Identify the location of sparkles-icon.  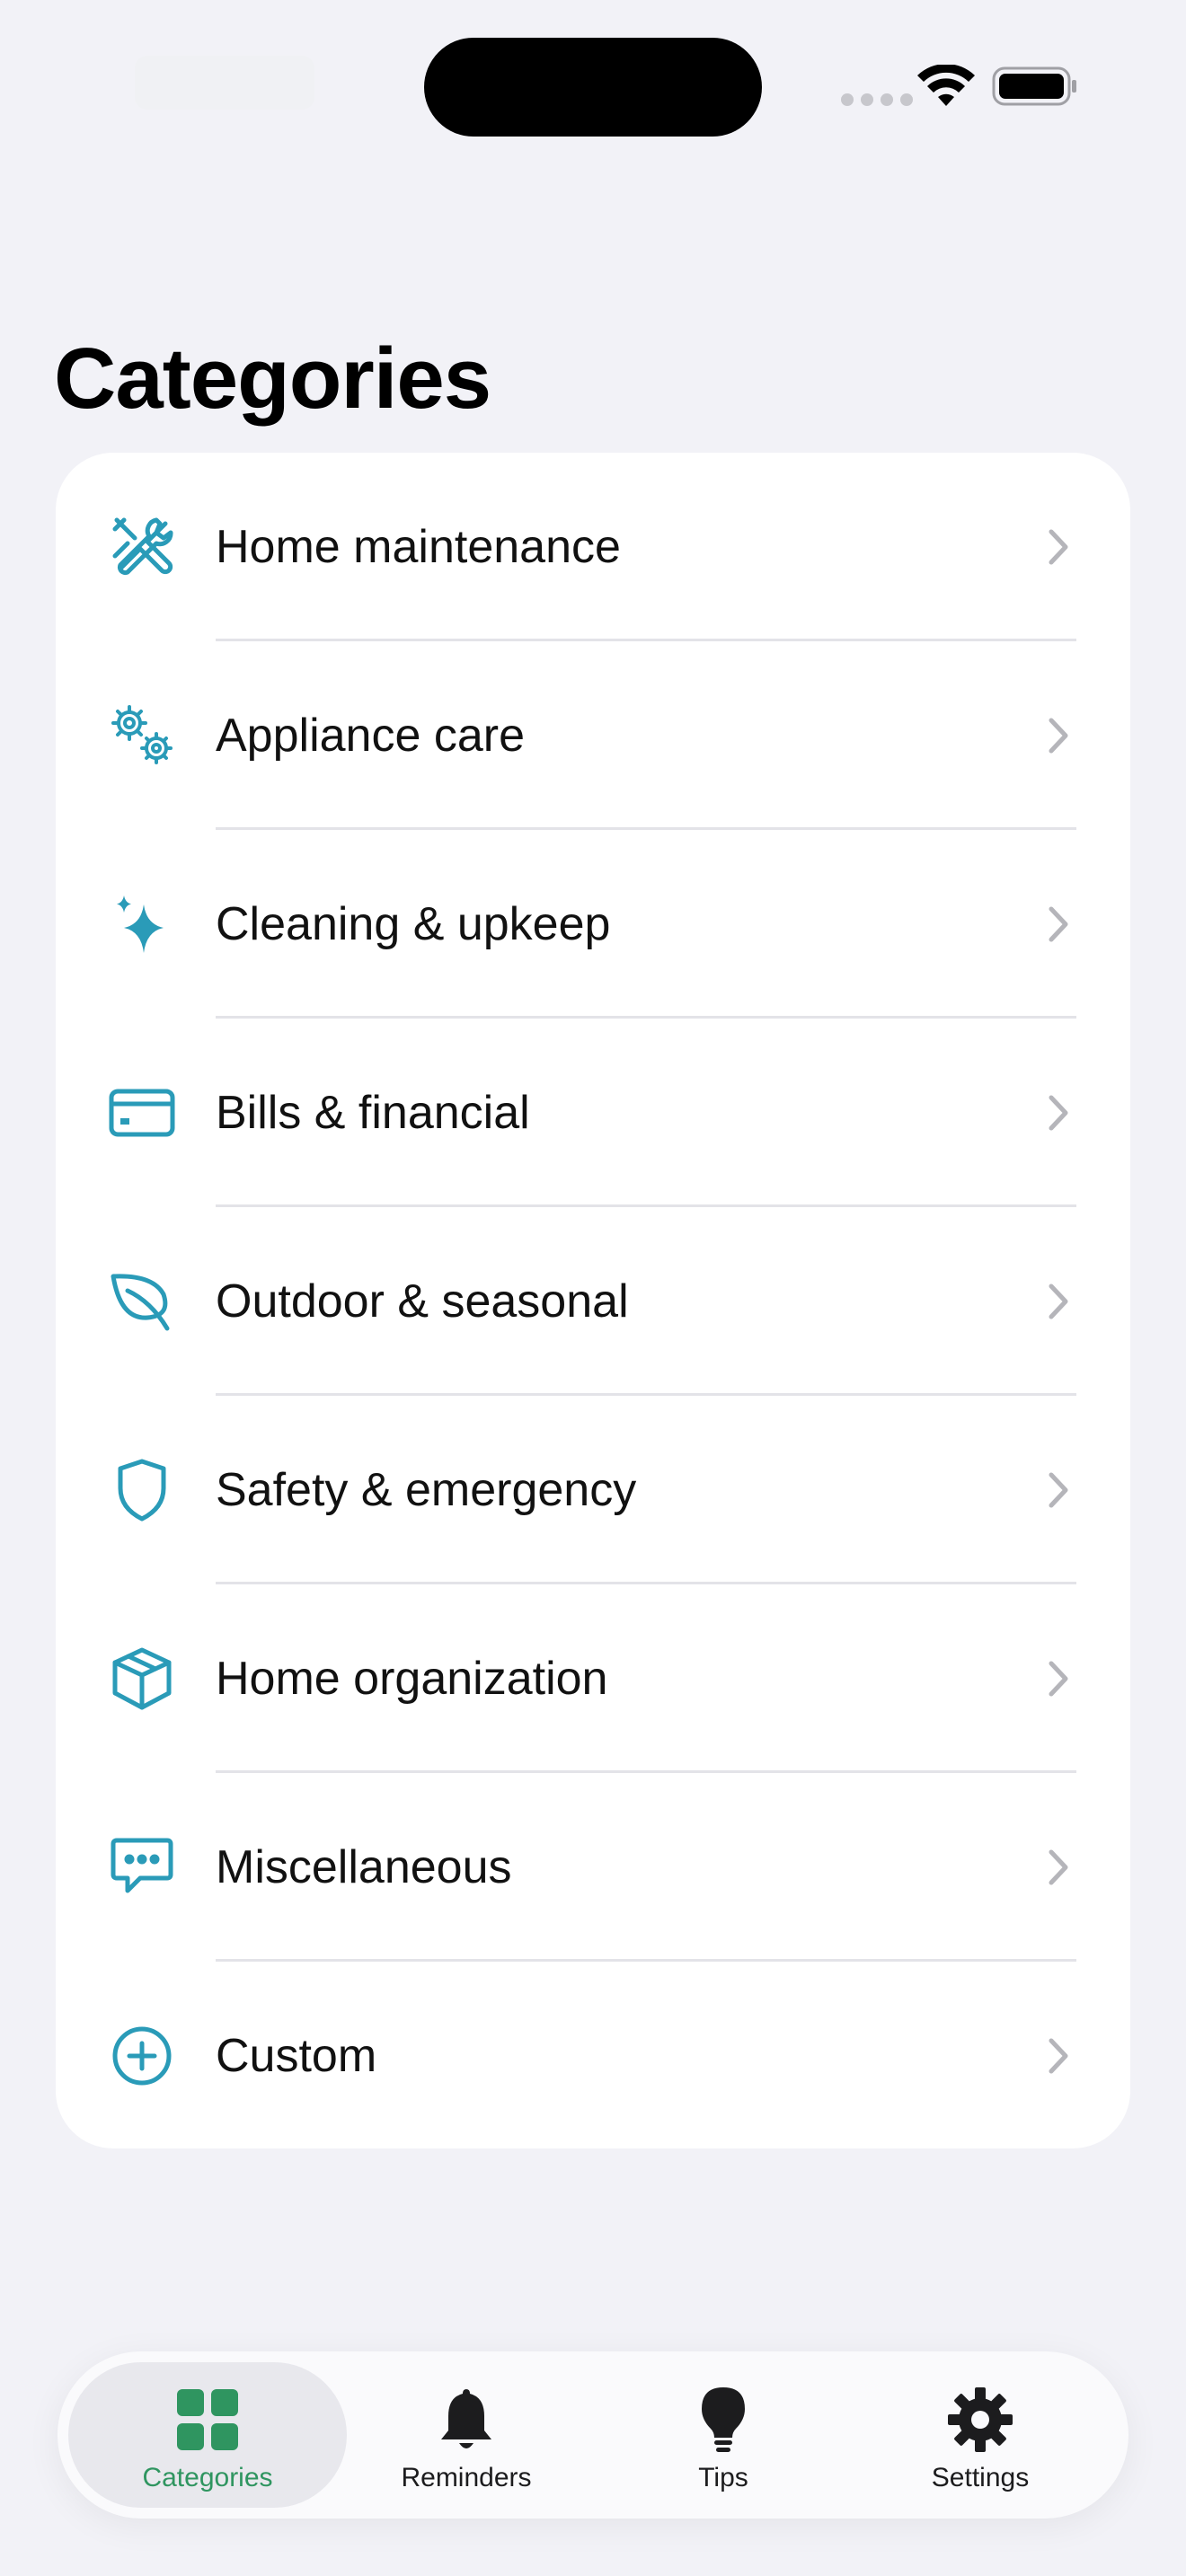
(142, 924).